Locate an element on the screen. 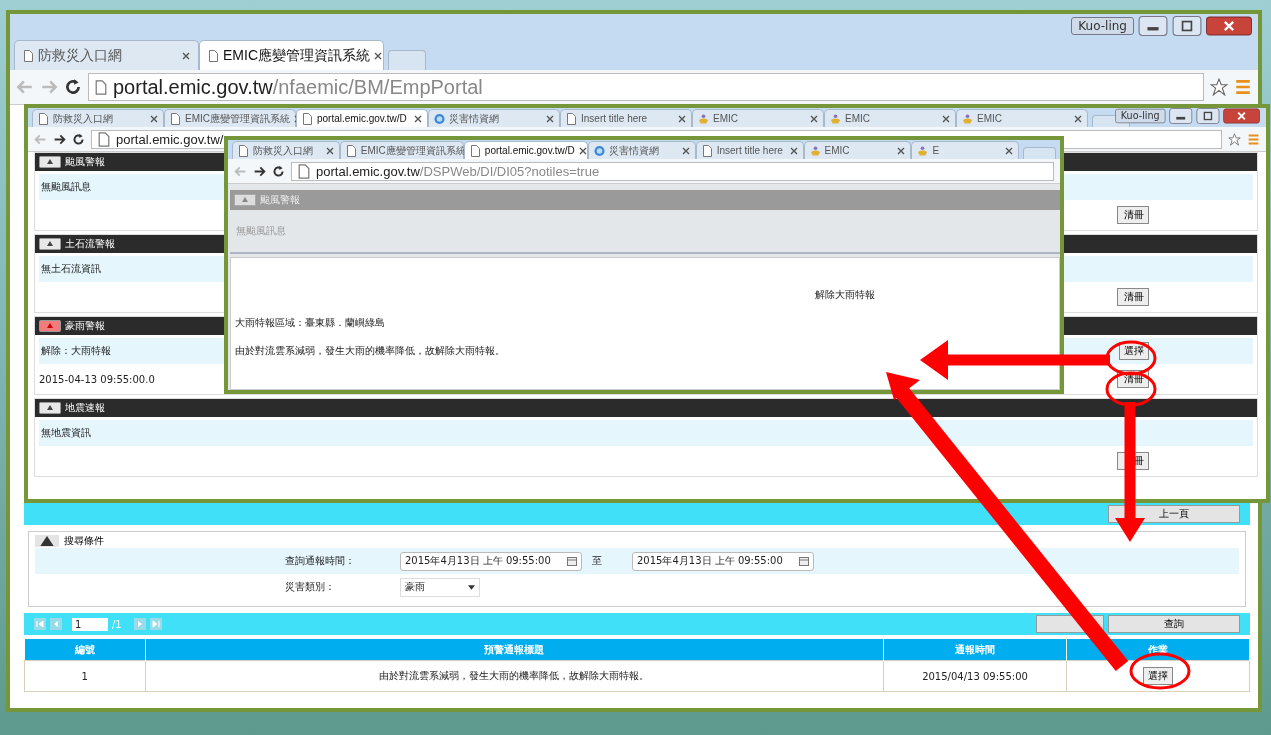 The image size is (1271, 735). page-total: /1 is located at coordinates (117, 624).